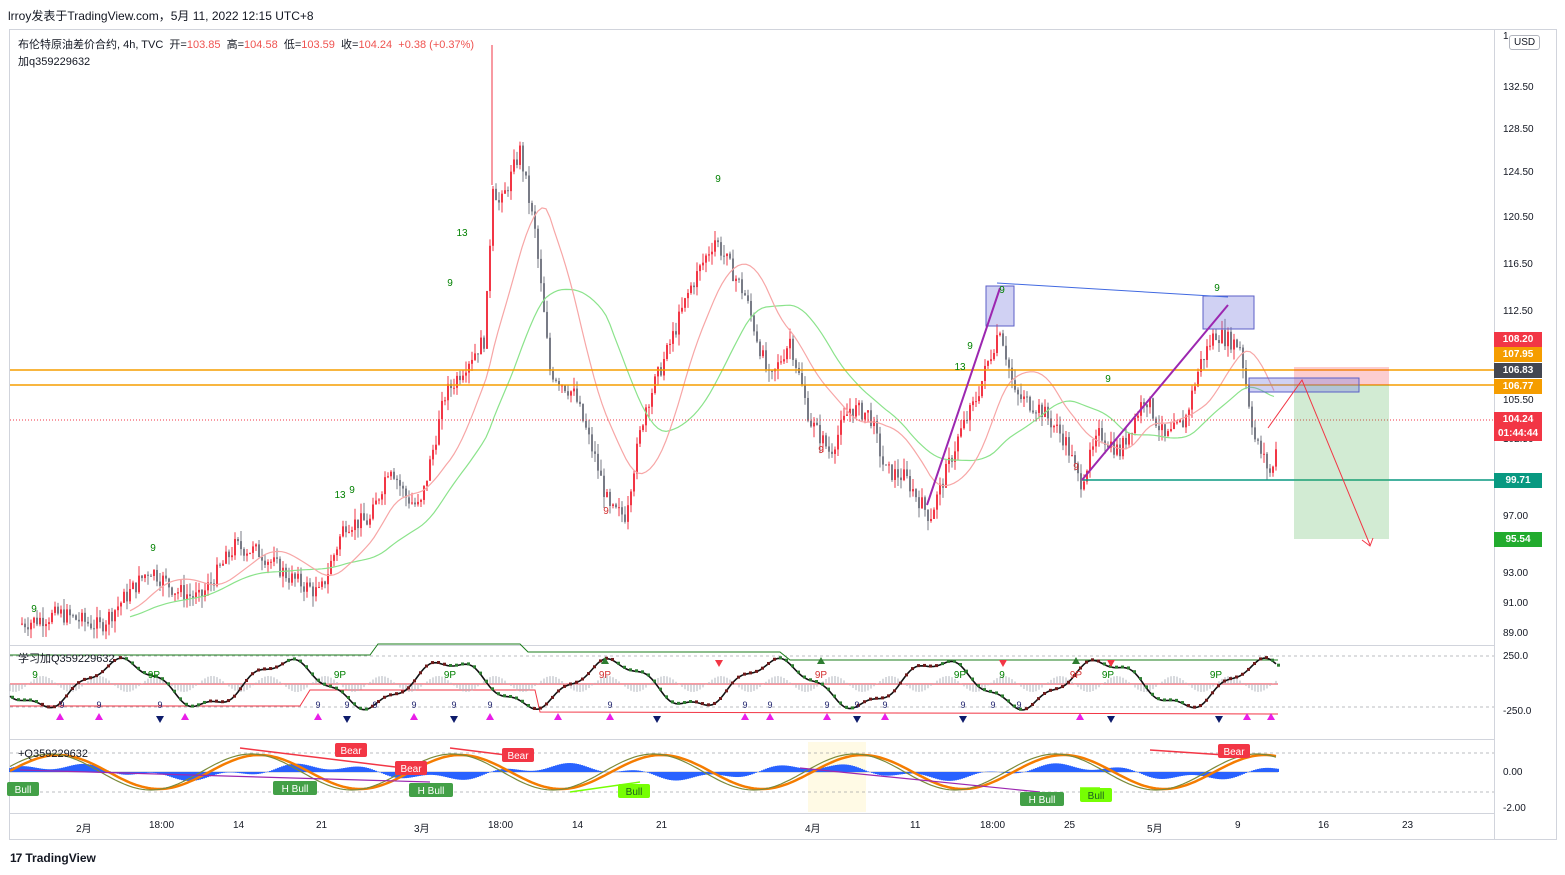 The width and height of the screenshot is (1565, 875). I want to click on ind1-signal-label: 9P, so click(1076, 675).